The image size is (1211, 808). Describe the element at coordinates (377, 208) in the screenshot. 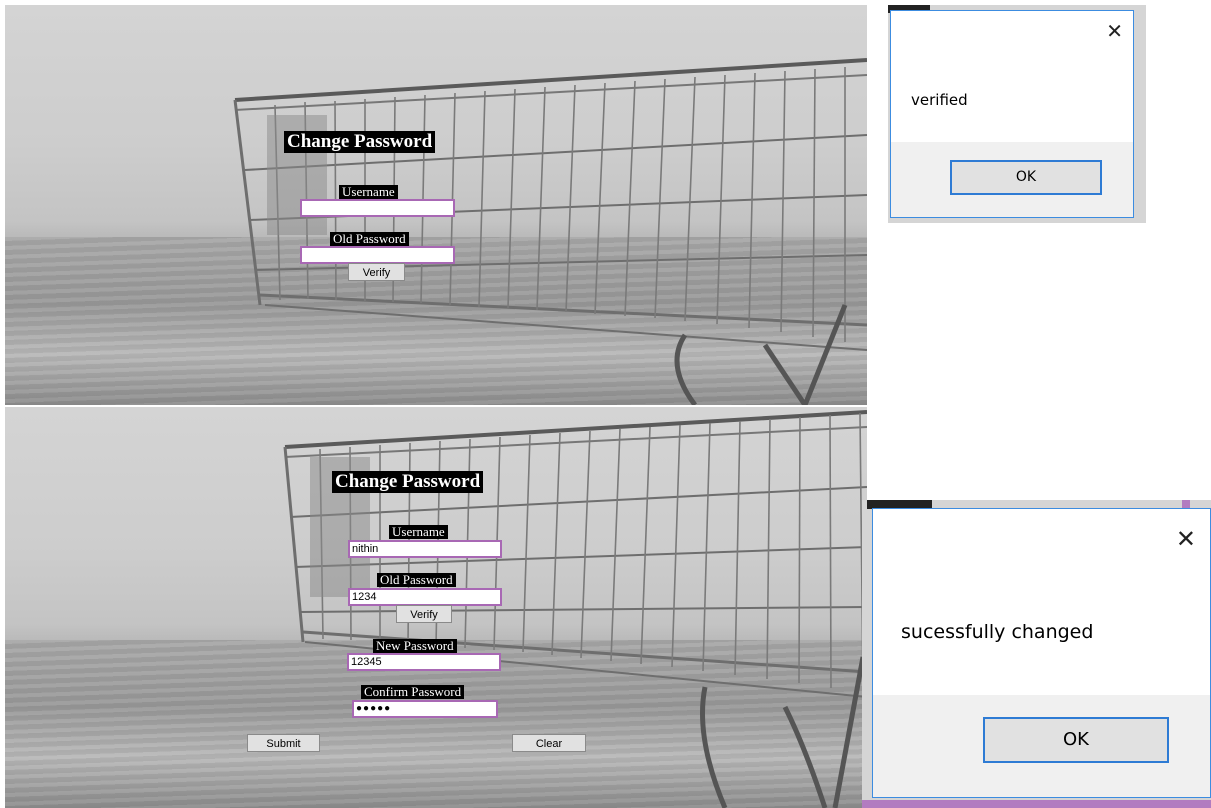

I see `username-input` at that location.